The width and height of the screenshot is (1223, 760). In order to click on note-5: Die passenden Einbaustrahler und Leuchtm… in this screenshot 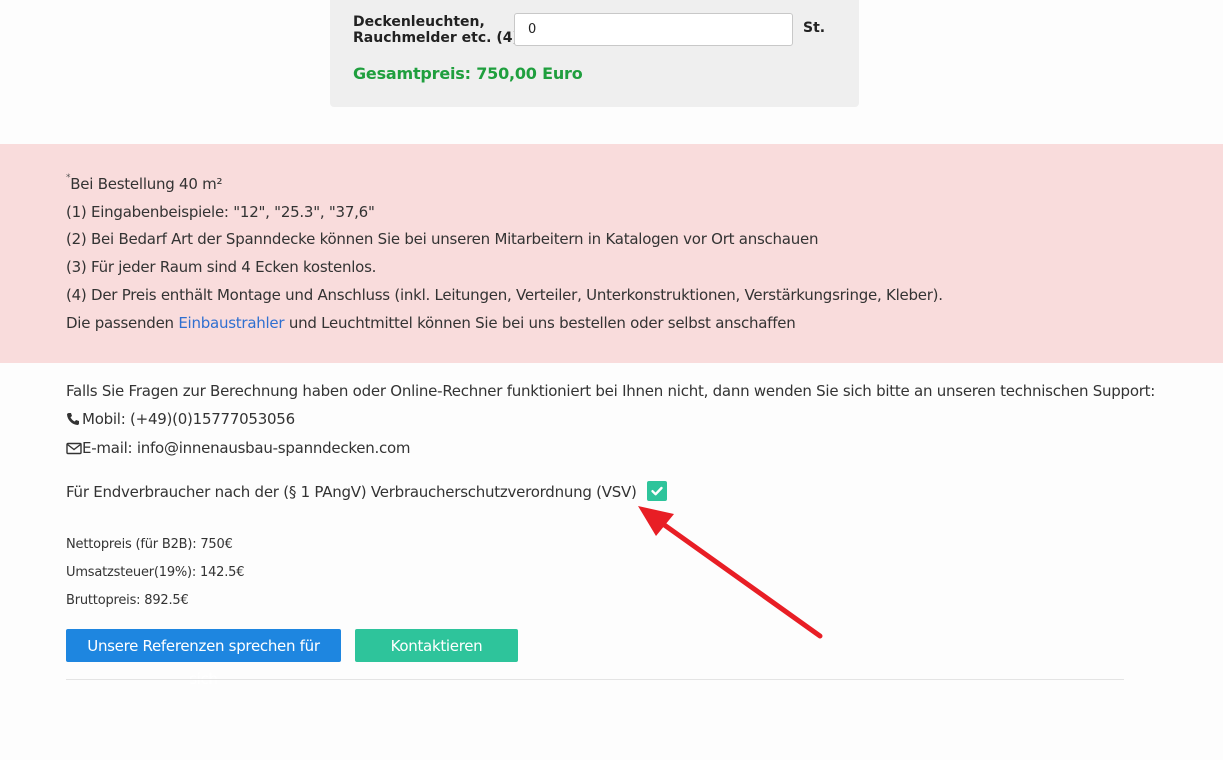, I will do `click(504, 324)`.